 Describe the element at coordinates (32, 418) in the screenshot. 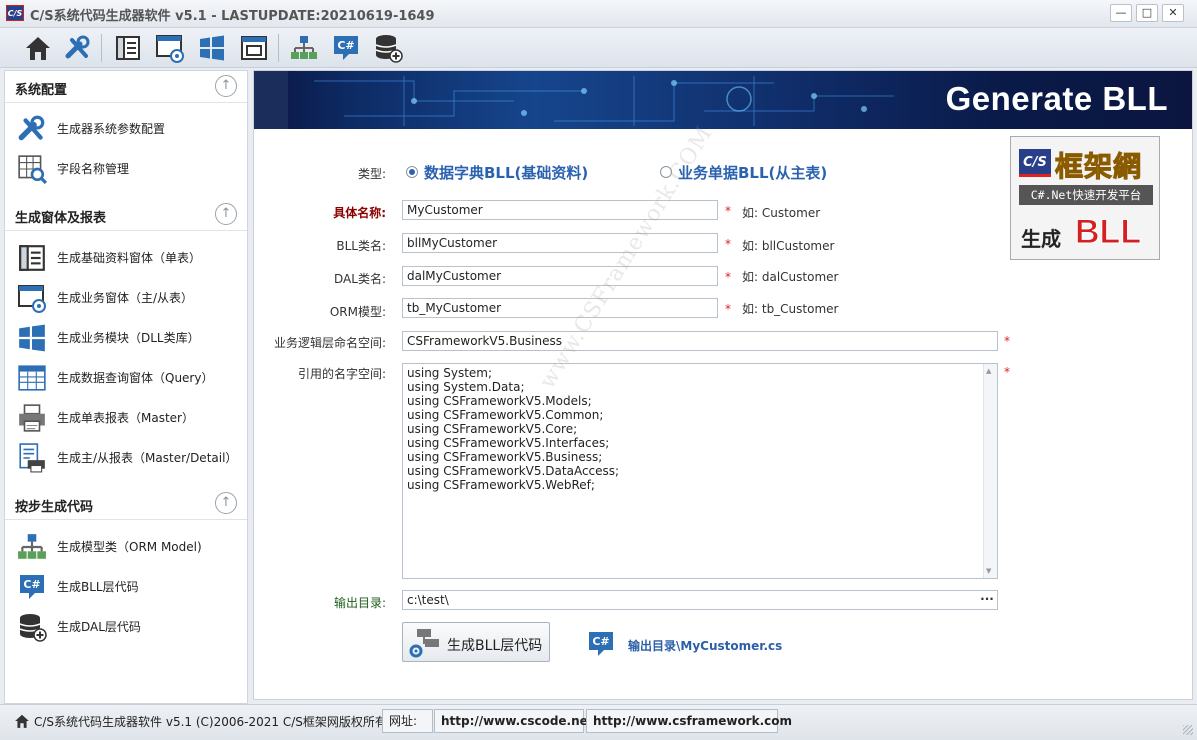

I see `printer-icon` at that location.